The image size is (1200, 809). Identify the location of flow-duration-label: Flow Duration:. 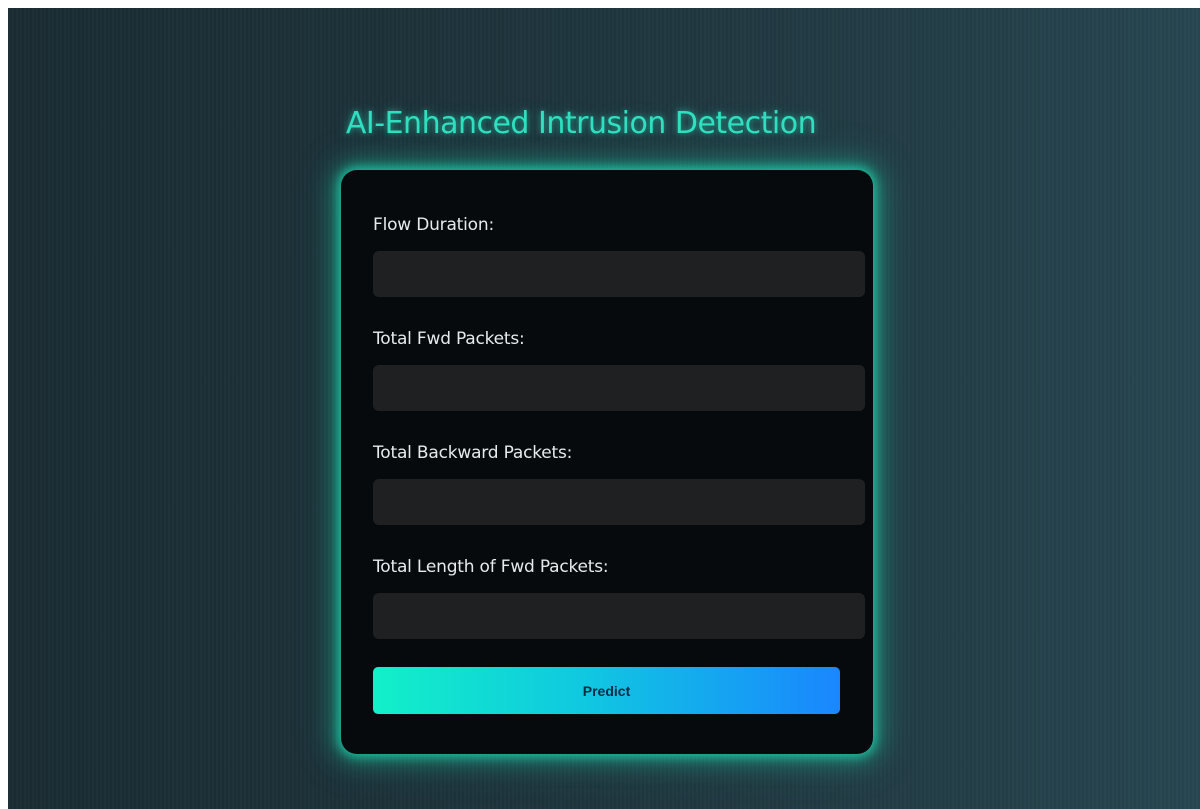
(433, 225).